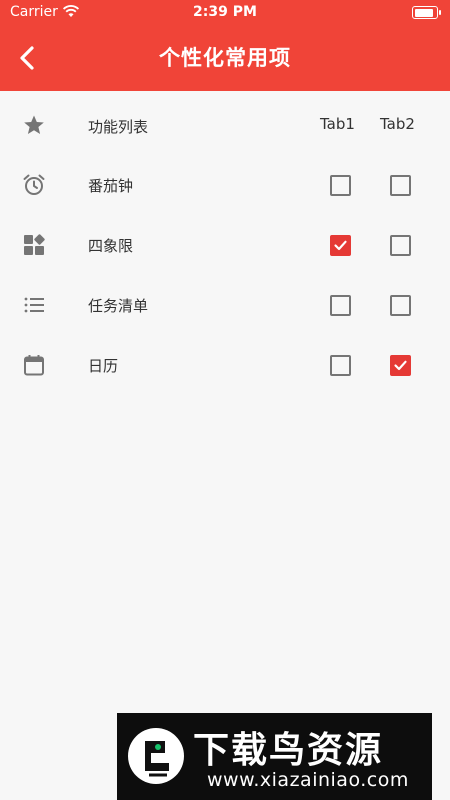  Describe the element at coordinates (34, 365) in the screenshot. I see `calendar-icon` at that location.